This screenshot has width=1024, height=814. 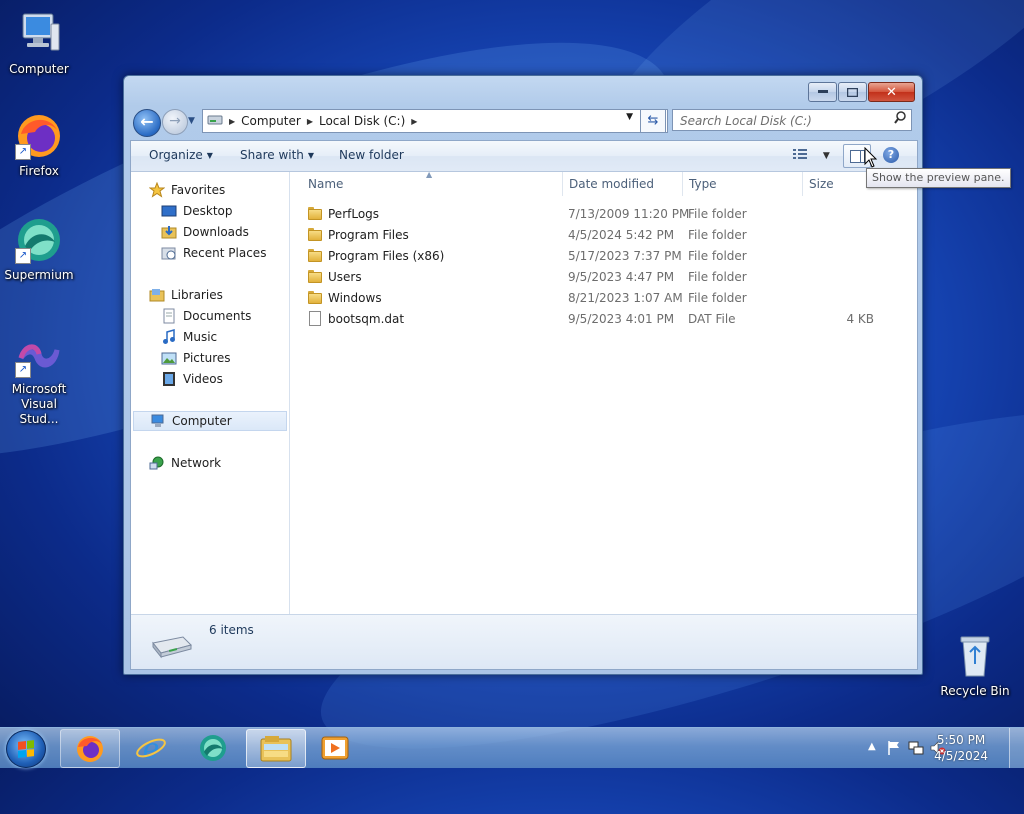 What do you see at coordinates (23, 256) in the screenshot?
I see `shortcut-arrow-icon: ↗` at bounding box center [23, 256].